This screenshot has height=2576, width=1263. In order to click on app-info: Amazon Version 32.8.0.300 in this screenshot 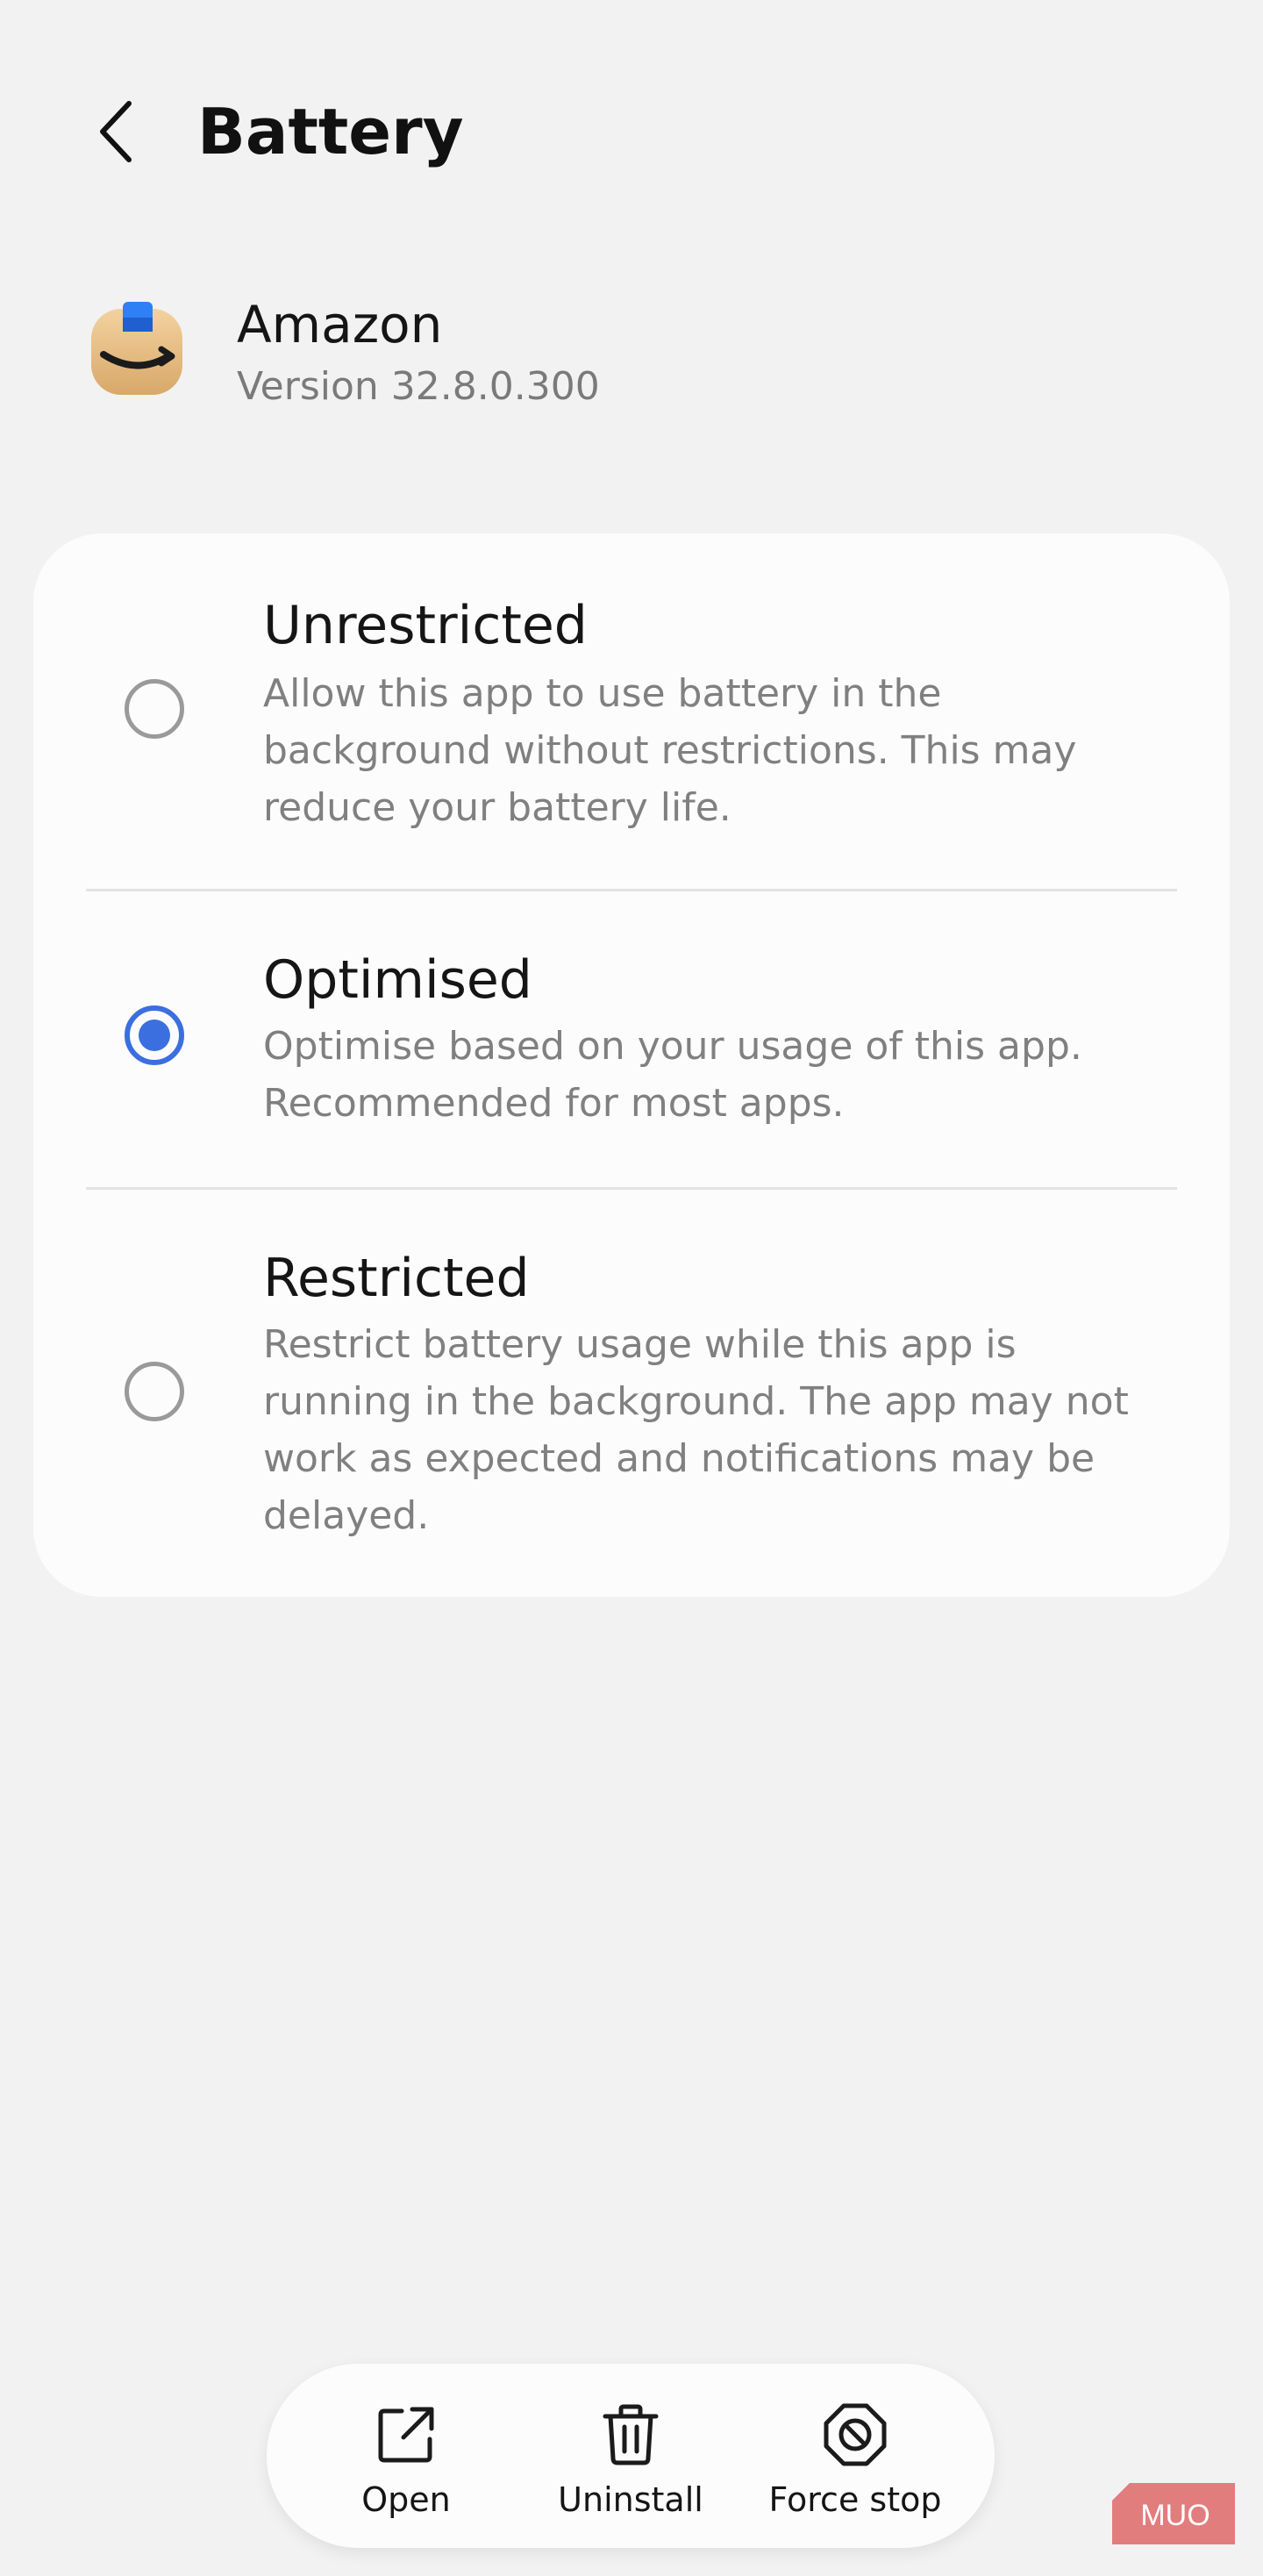, I will do `click(631, 360)`.